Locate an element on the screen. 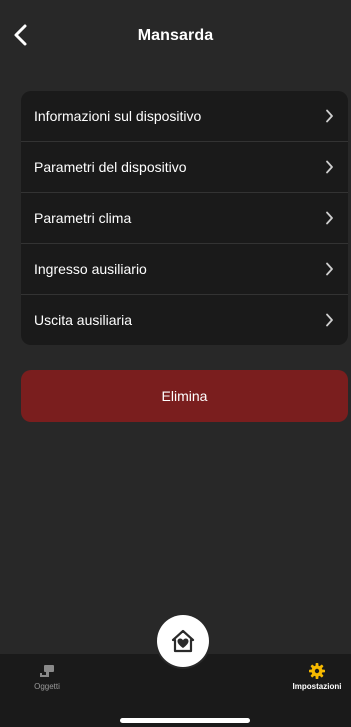 This screenshot has height=727, width=351. menu-item-label: Informazioni sul dispositivo is located at coordinates (118, 116).